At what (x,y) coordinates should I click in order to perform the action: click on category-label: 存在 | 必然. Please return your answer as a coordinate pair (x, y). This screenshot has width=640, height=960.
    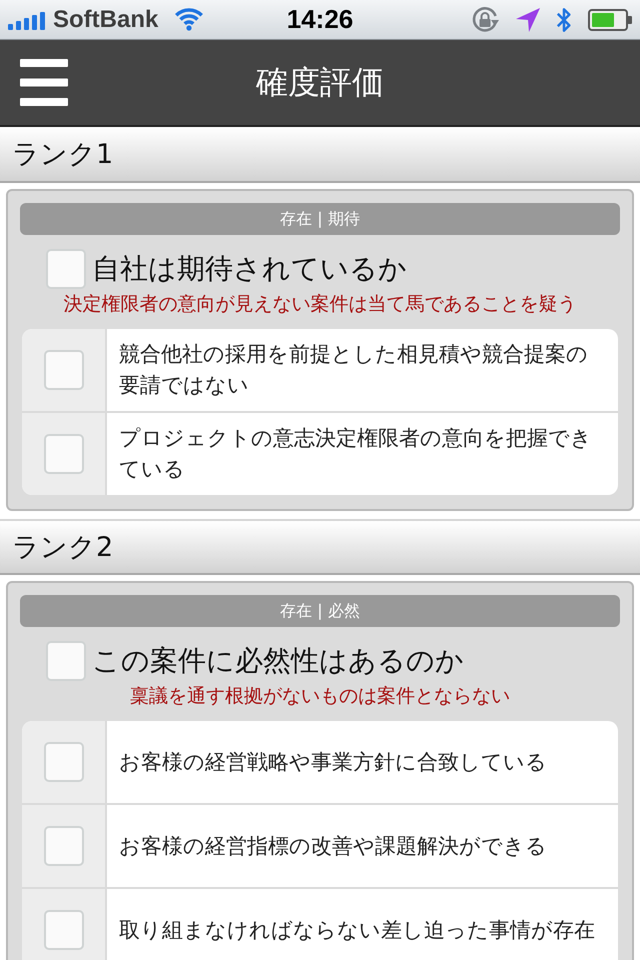
    Looking at the image, I should click on (320, 611).